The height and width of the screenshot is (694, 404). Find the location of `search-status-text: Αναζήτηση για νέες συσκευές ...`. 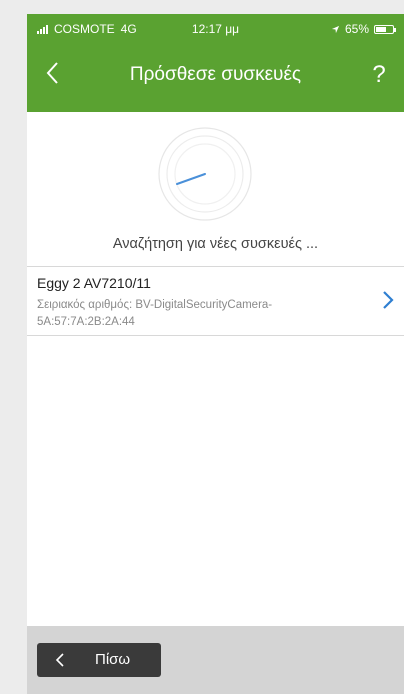

search-status-text: Αναζήτηση για νέες συσκευές ... is located at coordinates (215, 244).